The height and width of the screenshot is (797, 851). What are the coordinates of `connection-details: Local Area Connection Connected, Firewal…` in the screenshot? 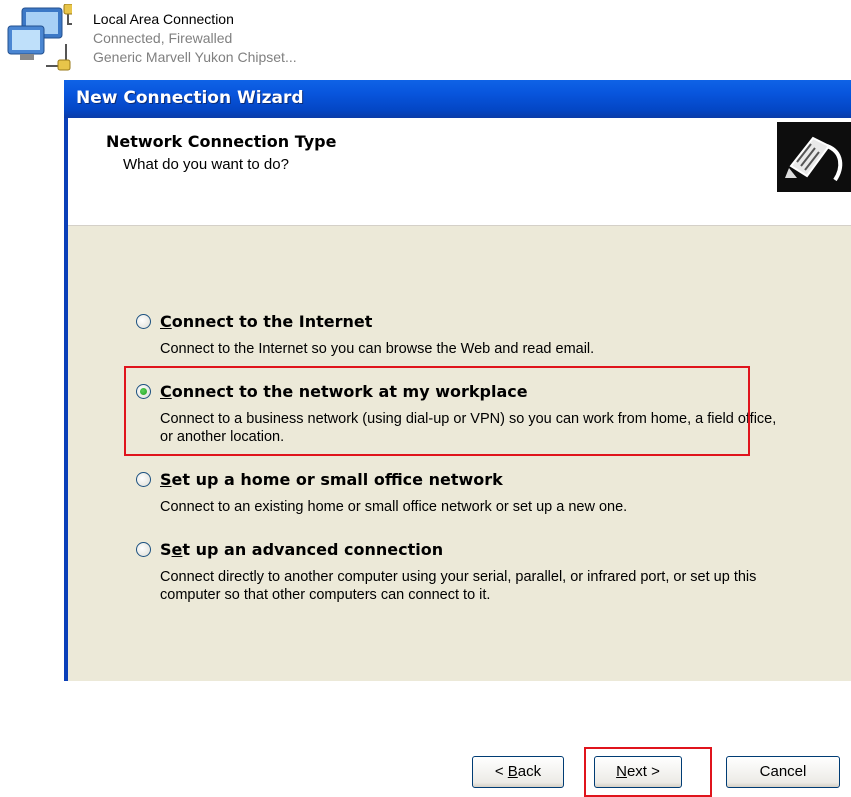 It's located at (195, 38).